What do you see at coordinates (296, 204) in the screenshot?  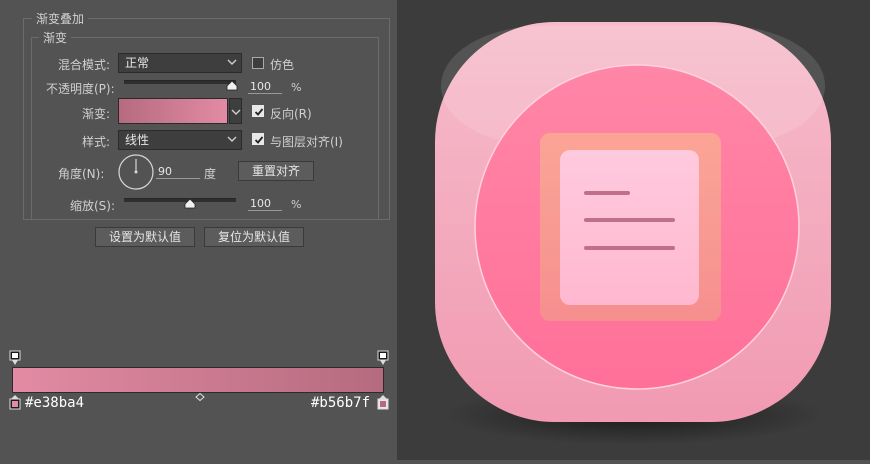 I see `scale-unit: %` at bounding box center [296, 204].